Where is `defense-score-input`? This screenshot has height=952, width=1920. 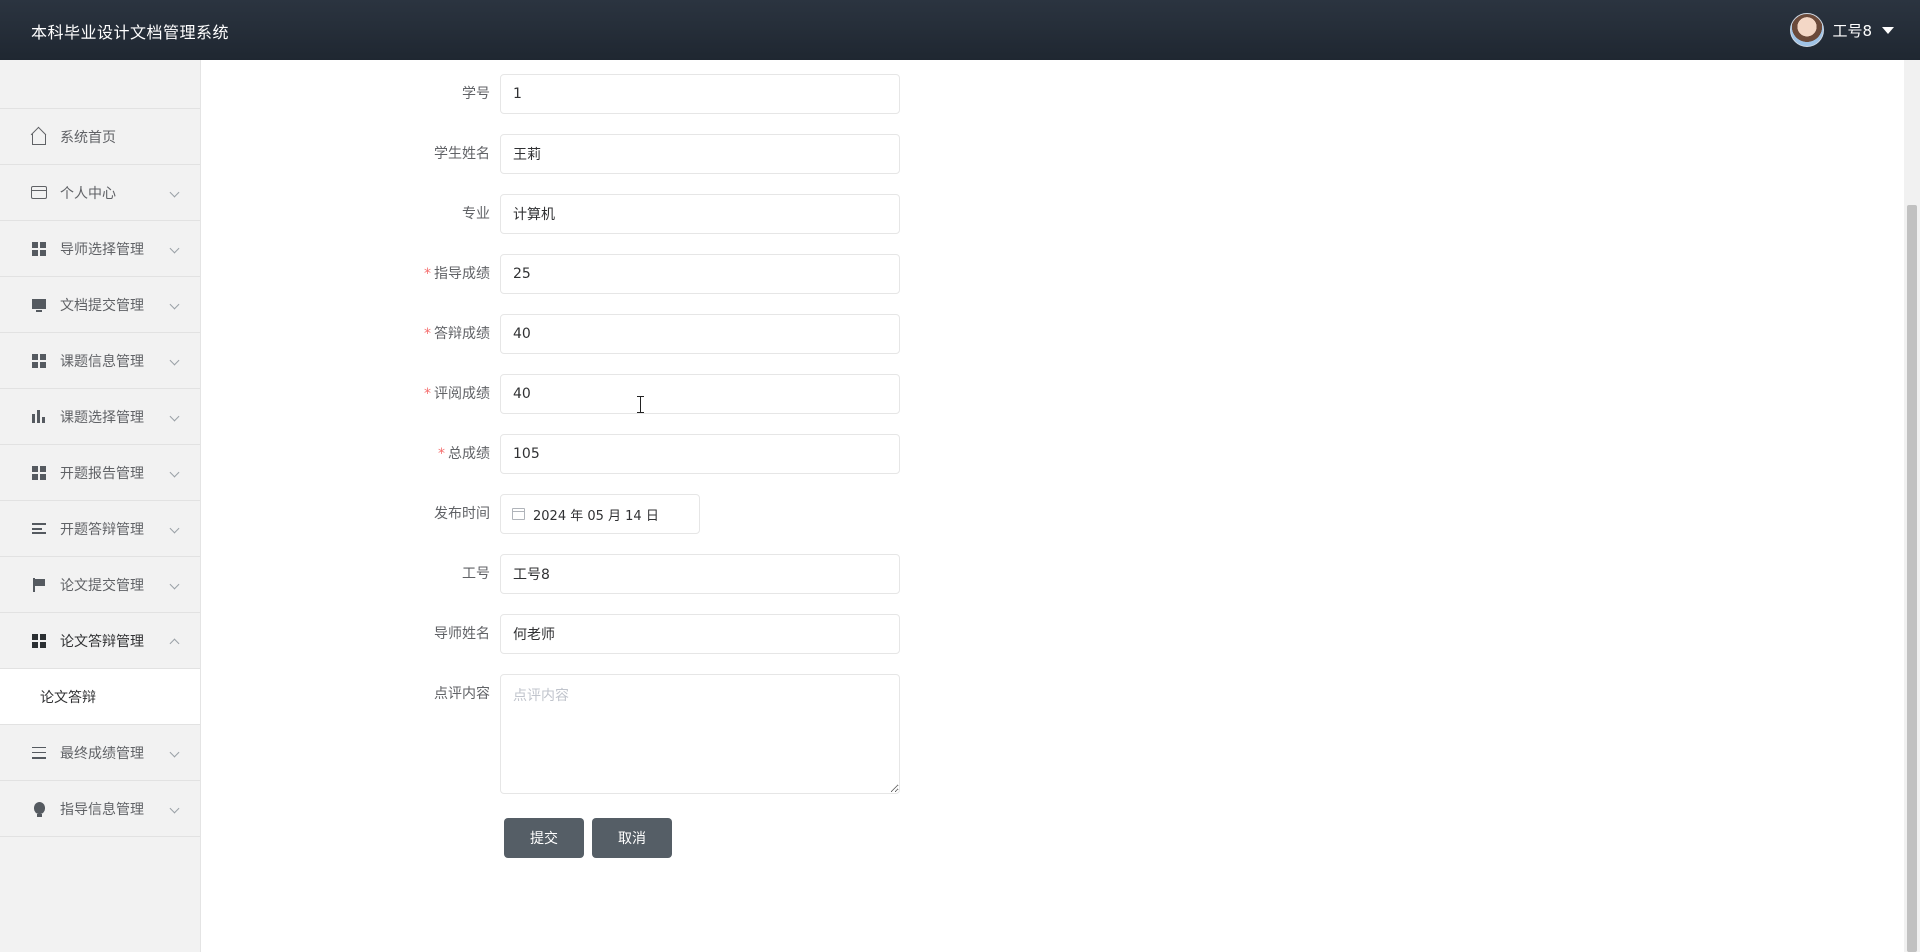
defense-score-input is located at coordinates (700, 334).